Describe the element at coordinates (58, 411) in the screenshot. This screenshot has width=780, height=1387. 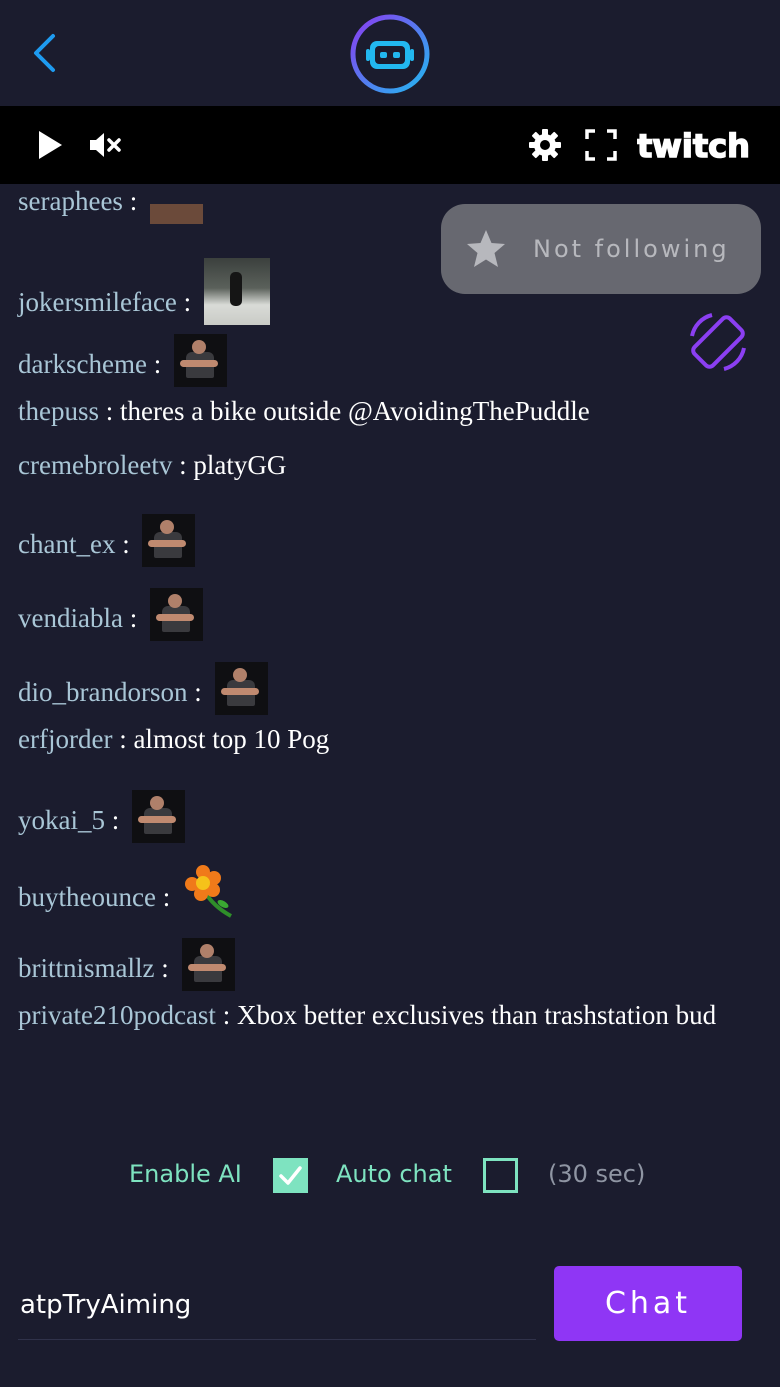
I see `chat-username: thepuss` at that location.